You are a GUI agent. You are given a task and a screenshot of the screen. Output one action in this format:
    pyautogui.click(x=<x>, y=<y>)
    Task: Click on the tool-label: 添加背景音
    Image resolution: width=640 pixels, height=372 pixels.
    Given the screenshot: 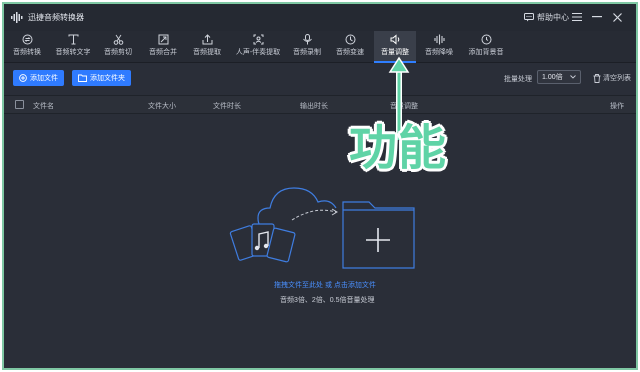 What is the action you would take?
    pyautogui.click(x=486, y=52)
    